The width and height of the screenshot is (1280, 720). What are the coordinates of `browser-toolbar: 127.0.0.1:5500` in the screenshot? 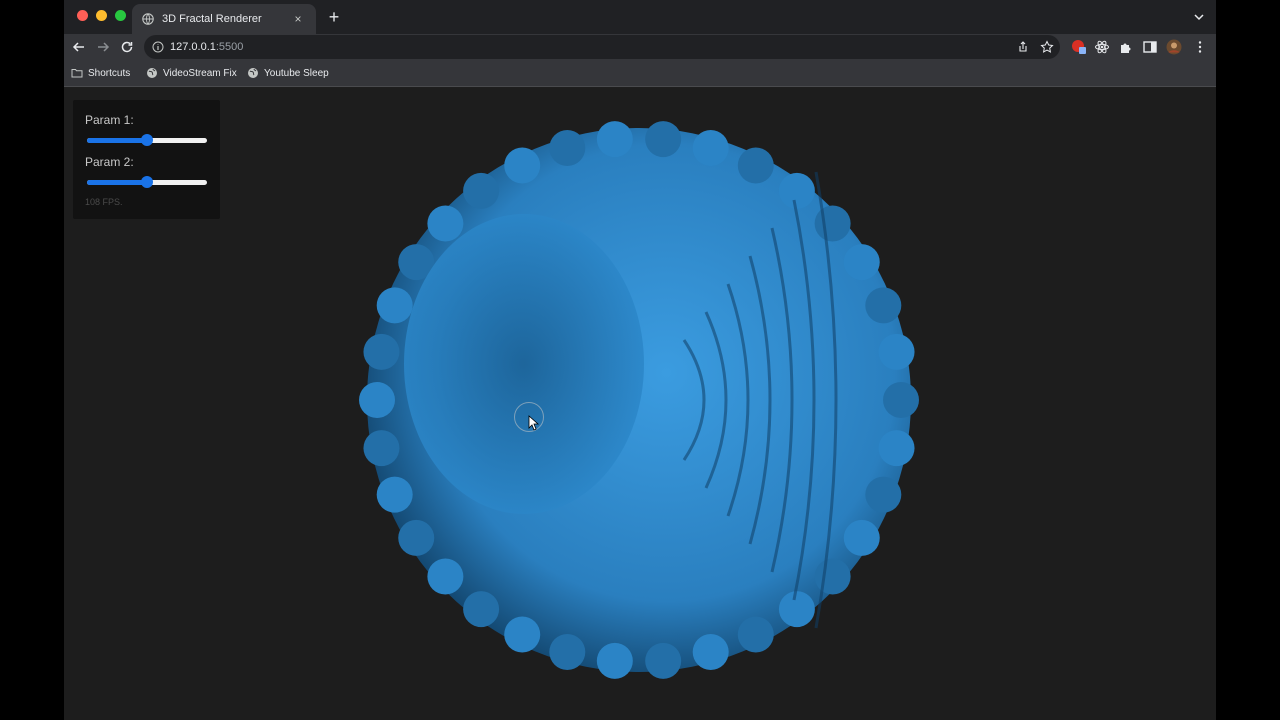 It's located at (640, 47).